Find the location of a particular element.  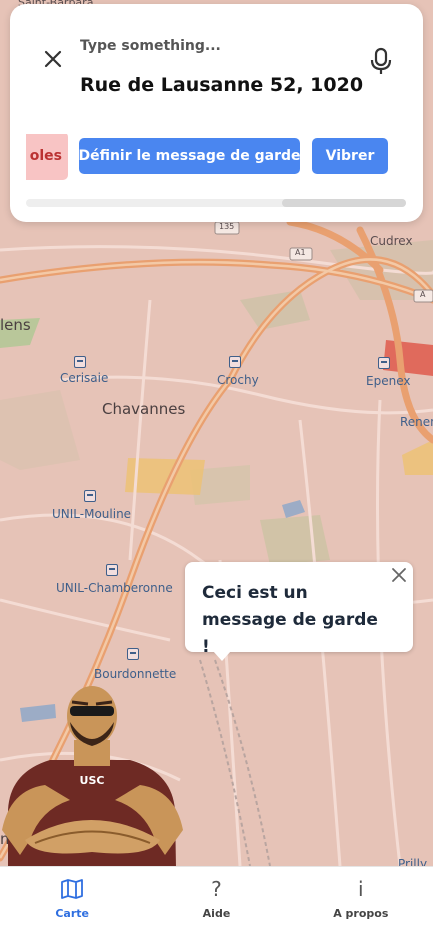

nav-tab-help: ? Aide is located at coordinates (216, 898).